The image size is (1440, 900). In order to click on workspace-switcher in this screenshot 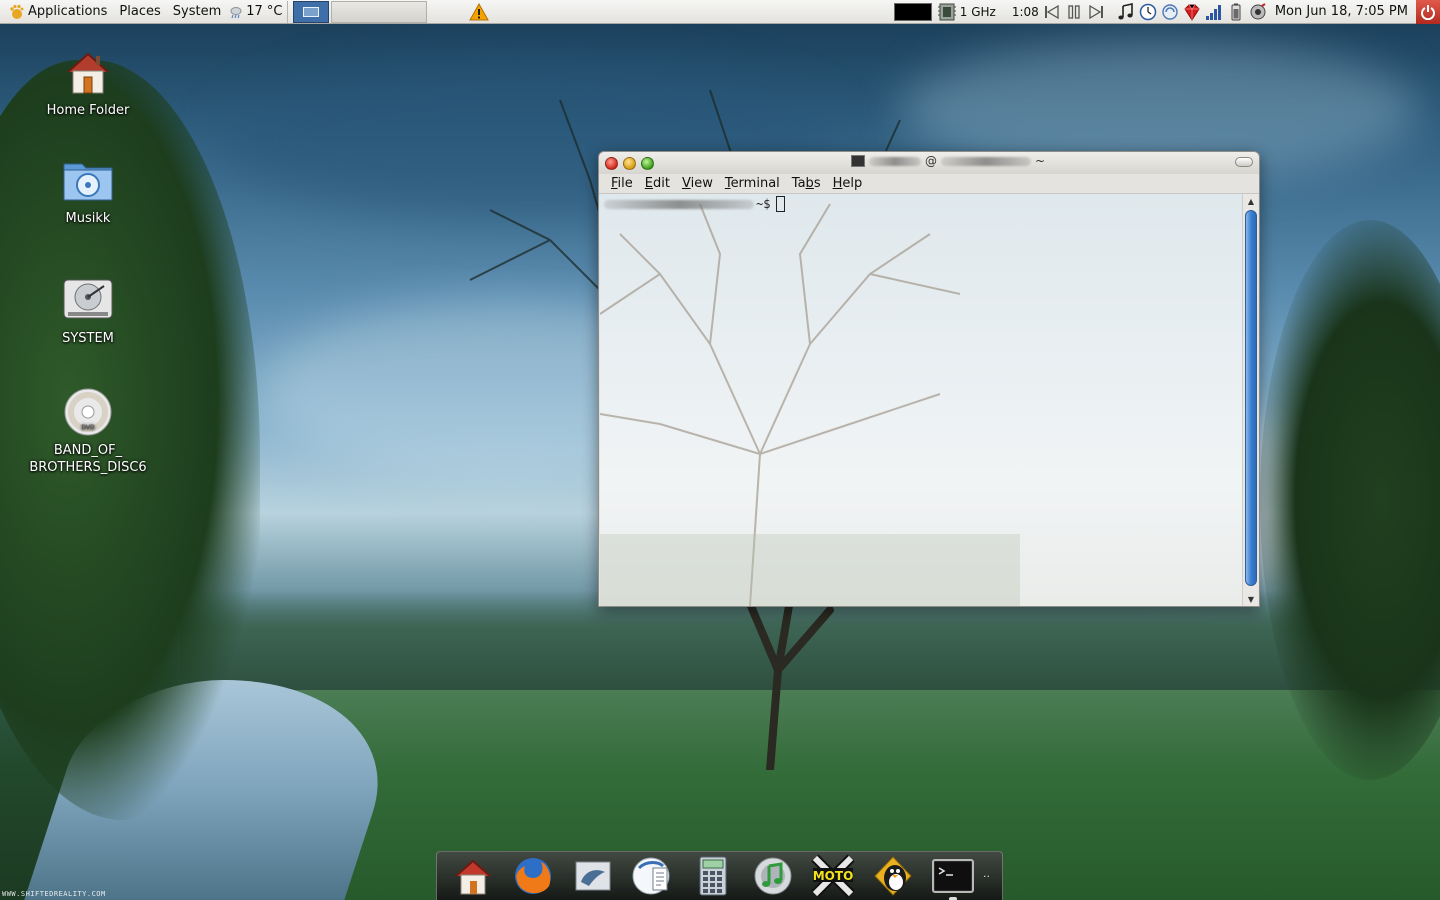, I will do `click(310, 11)`.